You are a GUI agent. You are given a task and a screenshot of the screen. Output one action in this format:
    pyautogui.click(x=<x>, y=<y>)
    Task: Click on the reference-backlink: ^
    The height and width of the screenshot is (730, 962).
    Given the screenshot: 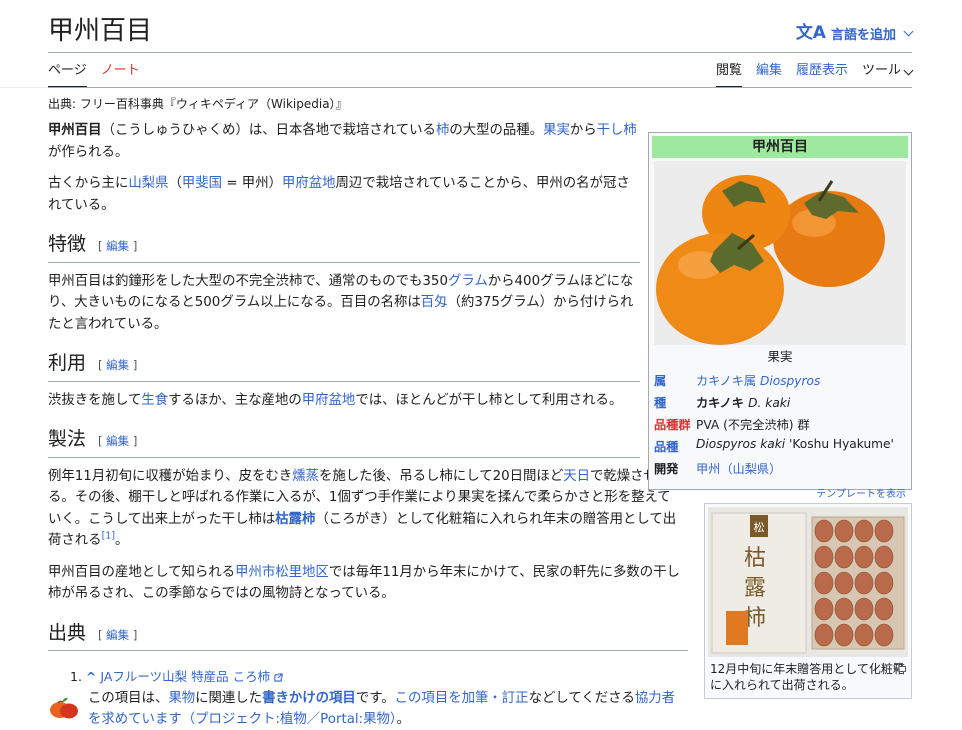 What is the action you would take?
    pyautogui.click(x=91, y=676)
    